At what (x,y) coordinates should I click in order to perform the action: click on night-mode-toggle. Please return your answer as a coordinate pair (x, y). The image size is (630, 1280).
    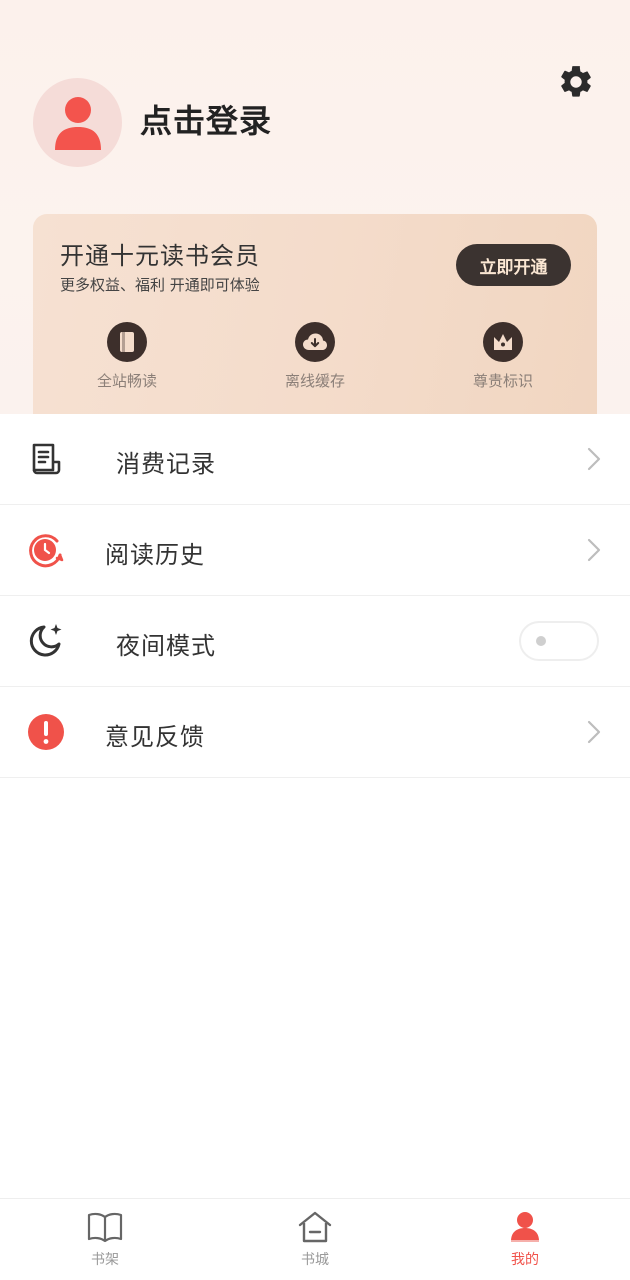
    Looking at the image, I should click on (559, 641).